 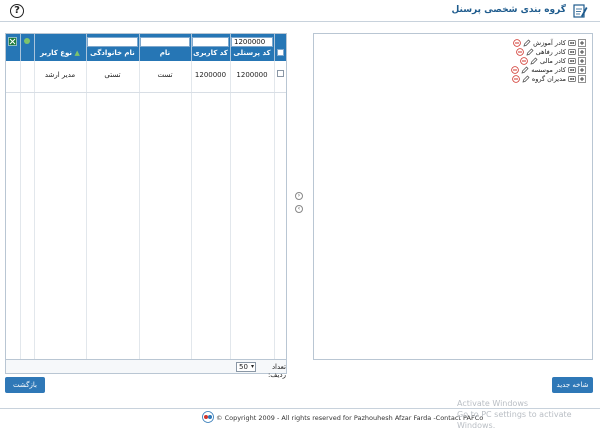 I want to click on tree-item: کادر آموزش, so click(x=549, y=42).